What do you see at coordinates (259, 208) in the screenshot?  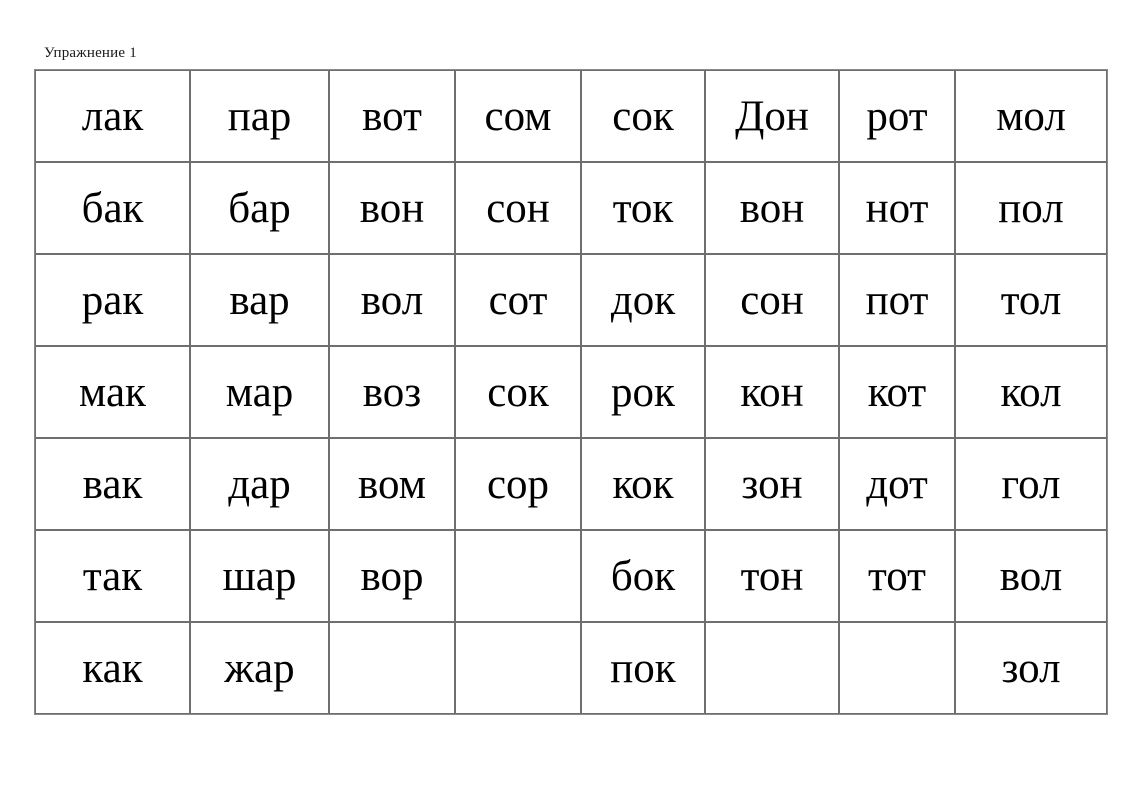 I see `word-cell: бар` at bounding box center [259, 208].